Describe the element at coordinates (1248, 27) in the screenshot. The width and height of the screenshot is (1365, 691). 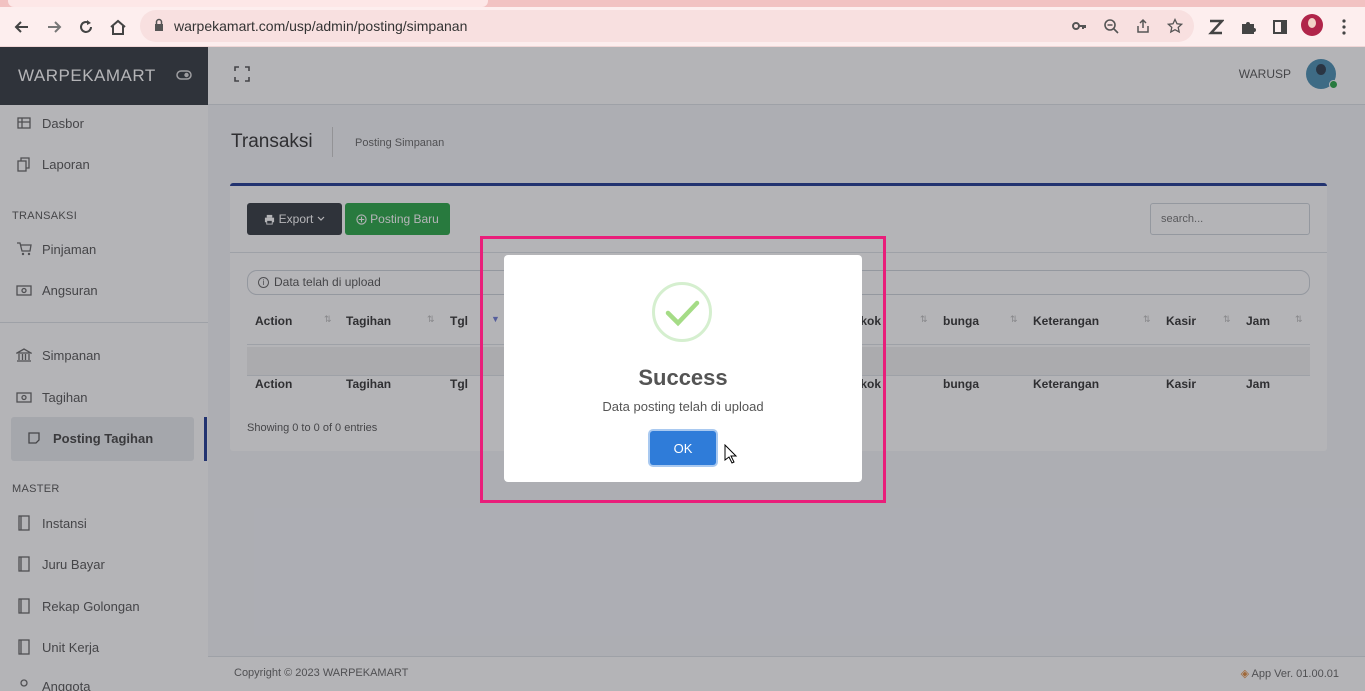
I see `puzzle-icon` at that location.